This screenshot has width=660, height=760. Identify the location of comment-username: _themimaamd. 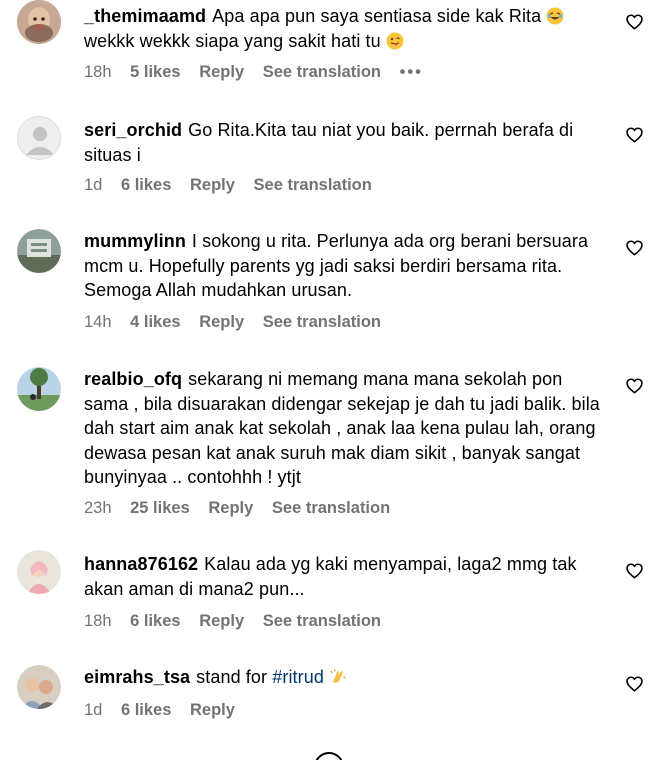
(145, 16).